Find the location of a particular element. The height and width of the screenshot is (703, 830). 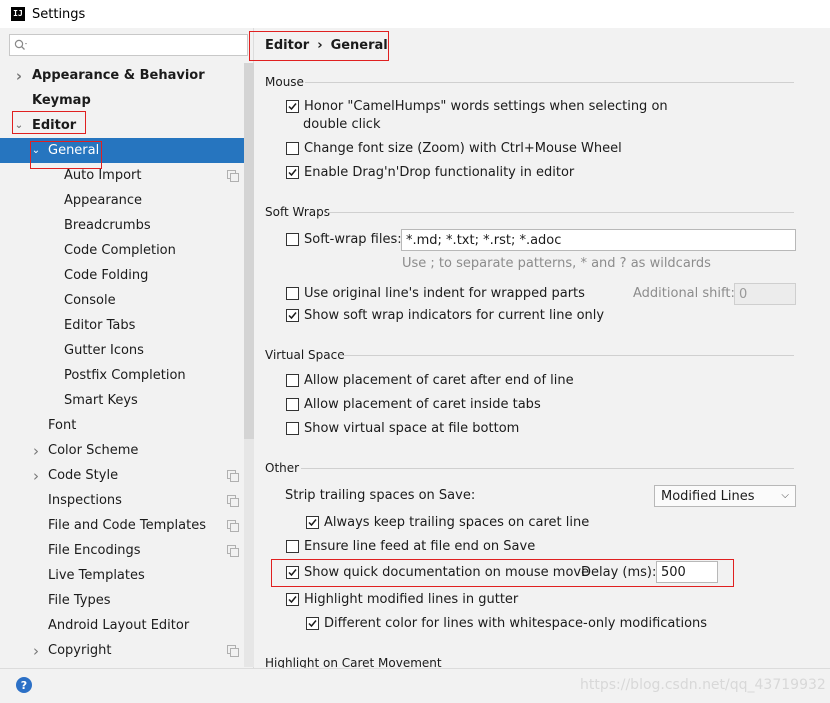

soft-wrap-files-checkbox-row: Soft-wrap files: is located at coordinates (344, 239).